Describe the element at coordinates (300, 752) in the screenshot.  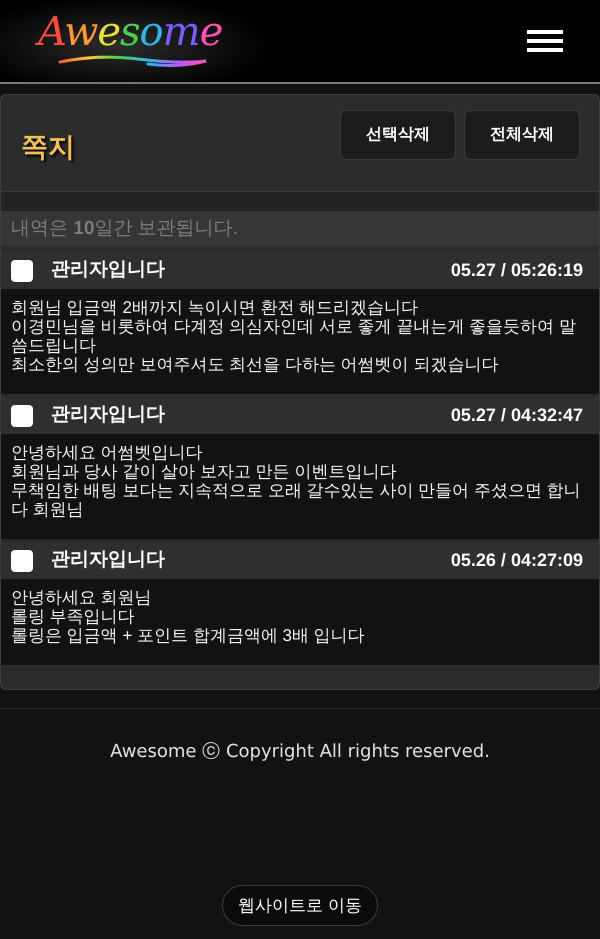
I see `copyright-text: Awesome ⓒ Copyright All rights reserved.` at that location.